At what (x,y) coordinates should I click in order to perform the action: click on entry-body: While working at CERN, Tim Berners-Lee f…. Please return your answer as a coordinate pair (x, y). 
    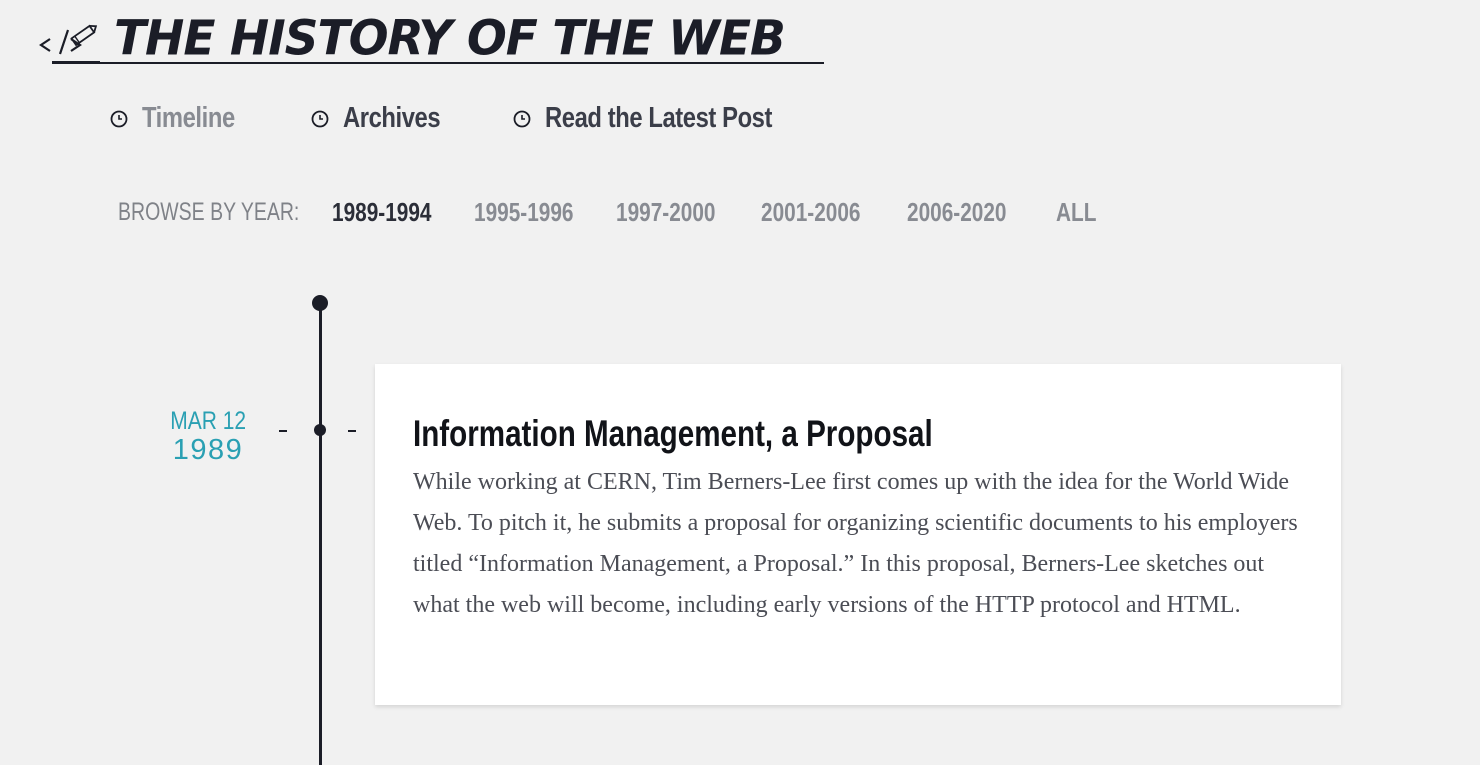
    Looking at the image, I should click on (855, 543).